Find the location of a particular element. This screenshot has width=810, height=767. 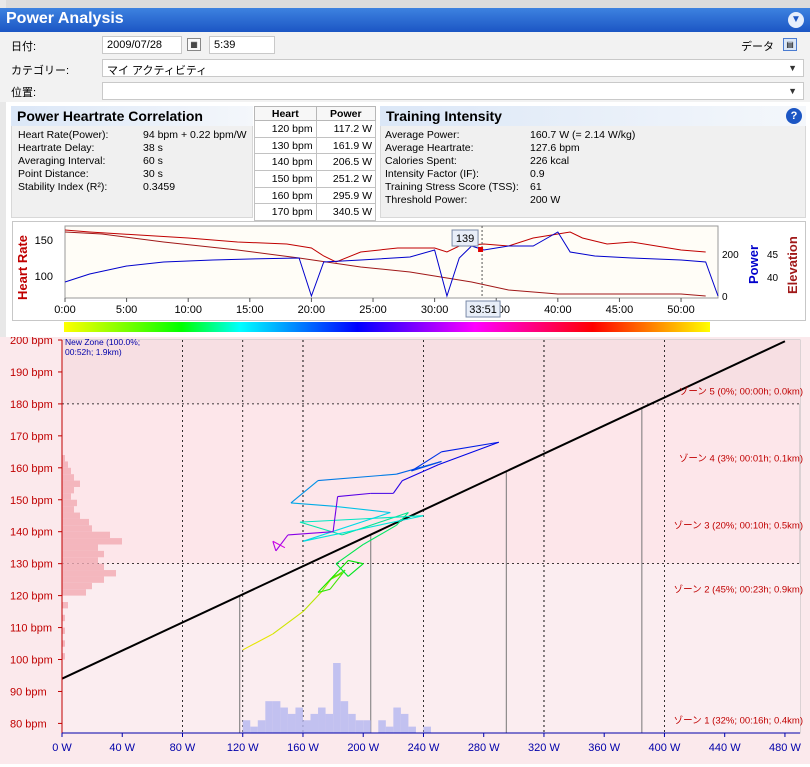

collapse-icon: ▼ is located at coordinates (796, 20).